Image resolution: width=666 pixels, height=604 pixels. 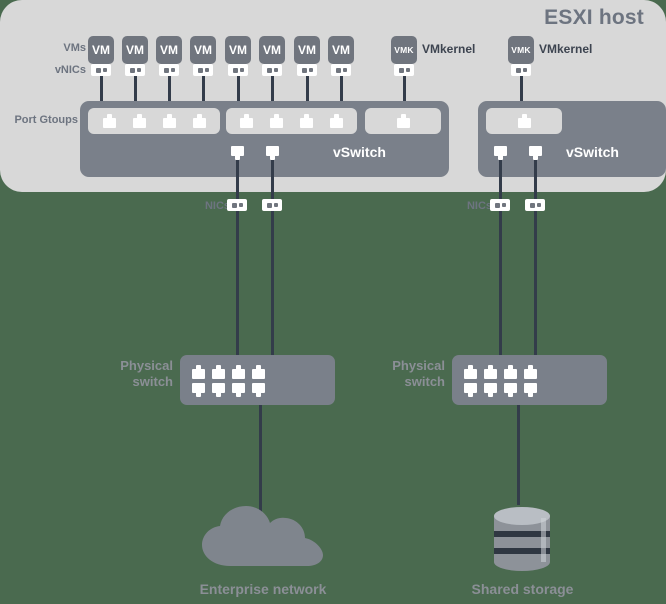 I want to click on label-vms: VMs, so click(x=74, y=48).